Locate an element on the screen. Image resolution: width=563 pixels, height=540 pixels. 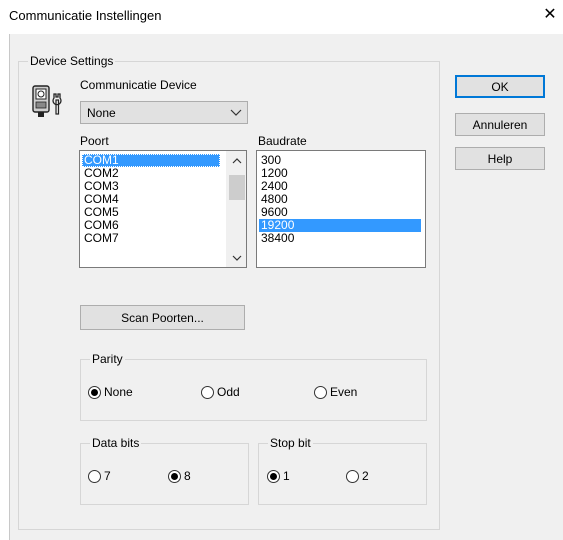
device-wrench-icon is located at coordinates (49, 102).